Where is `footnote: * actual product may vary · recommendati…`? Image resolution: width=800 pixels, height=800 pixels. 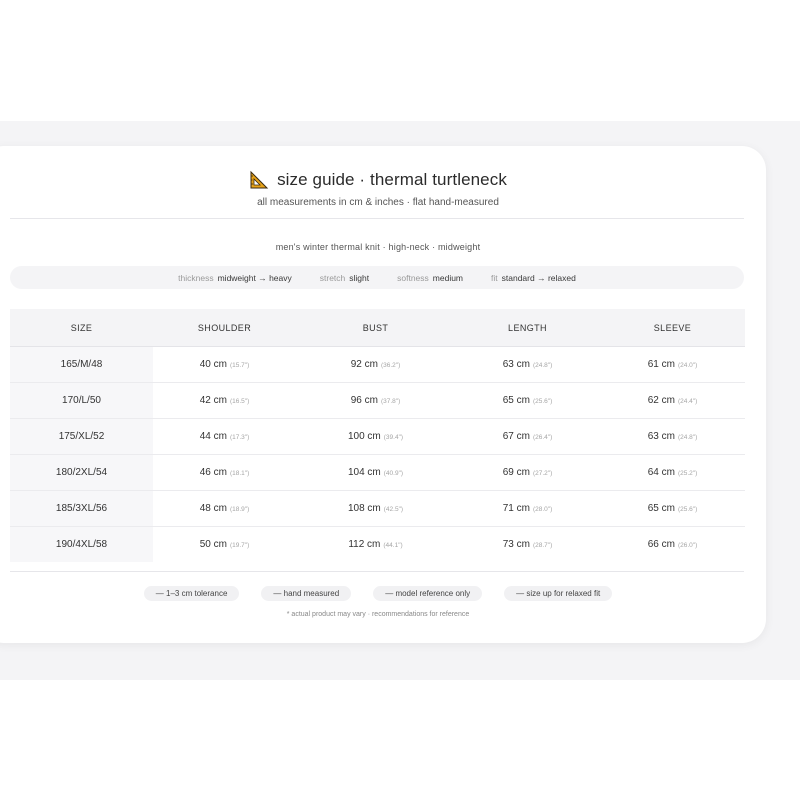 footnote: * actual product may vary · recommendati… is located at coordinates (378, 614).